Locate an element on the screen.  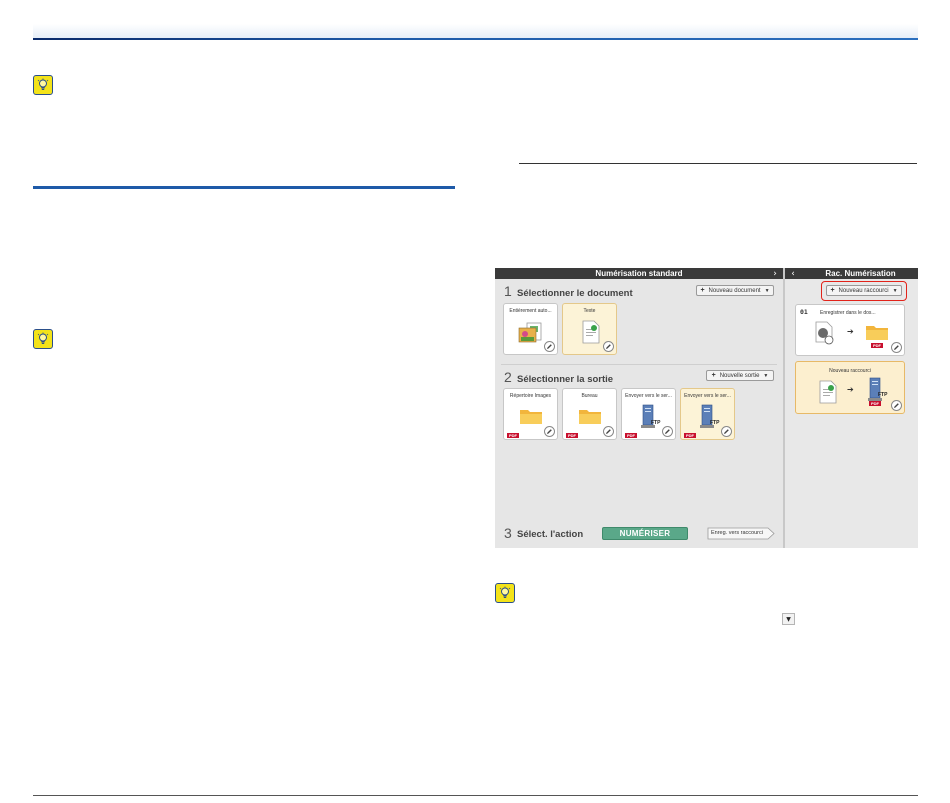
step1-number: 1 is located at coordinates (508, 291).